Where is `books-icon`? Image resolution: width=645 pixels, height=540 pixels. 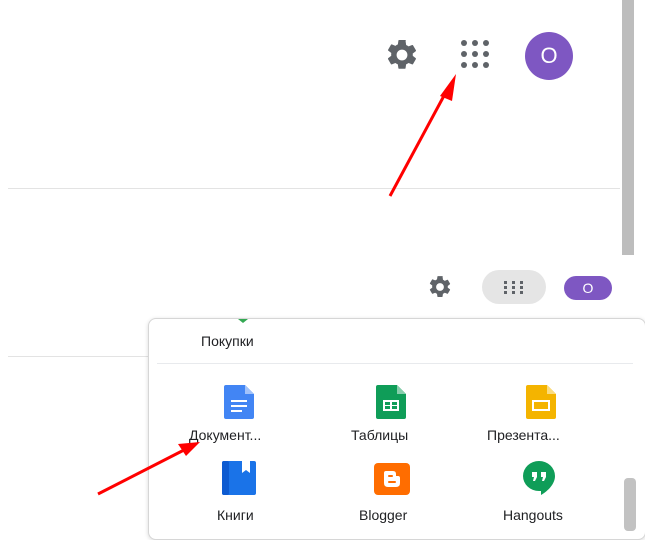
books-icon is located at coordinates (239, 478).